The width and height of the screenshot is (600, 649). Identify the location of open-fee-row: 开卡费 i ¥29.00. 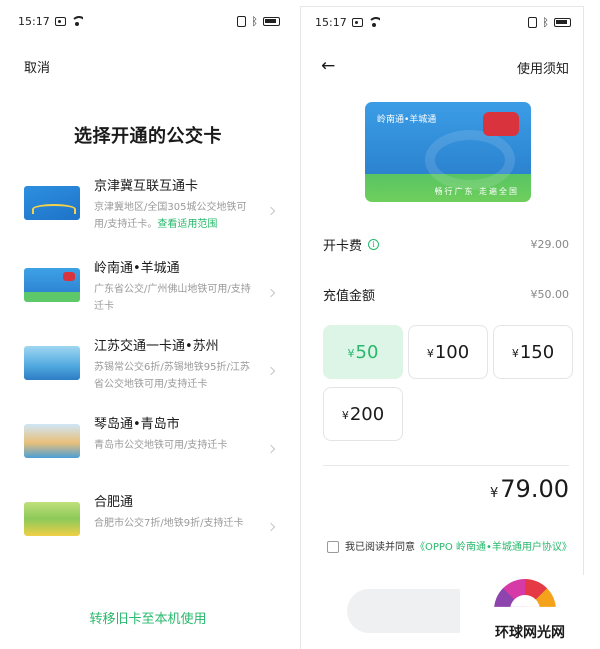
(446, 244).